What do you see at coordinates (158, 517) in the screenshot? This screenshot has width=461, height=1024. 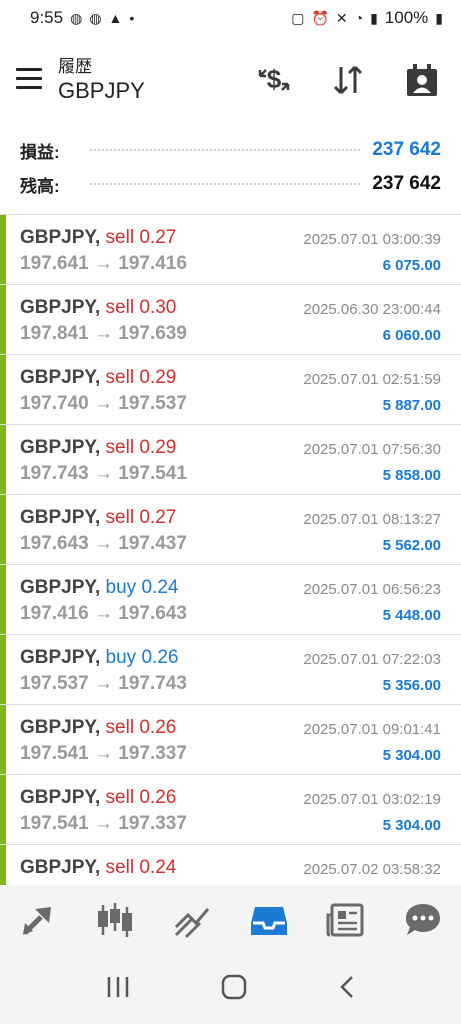 I see `deal-volume: 0.27` at bounding box center [158, 517].